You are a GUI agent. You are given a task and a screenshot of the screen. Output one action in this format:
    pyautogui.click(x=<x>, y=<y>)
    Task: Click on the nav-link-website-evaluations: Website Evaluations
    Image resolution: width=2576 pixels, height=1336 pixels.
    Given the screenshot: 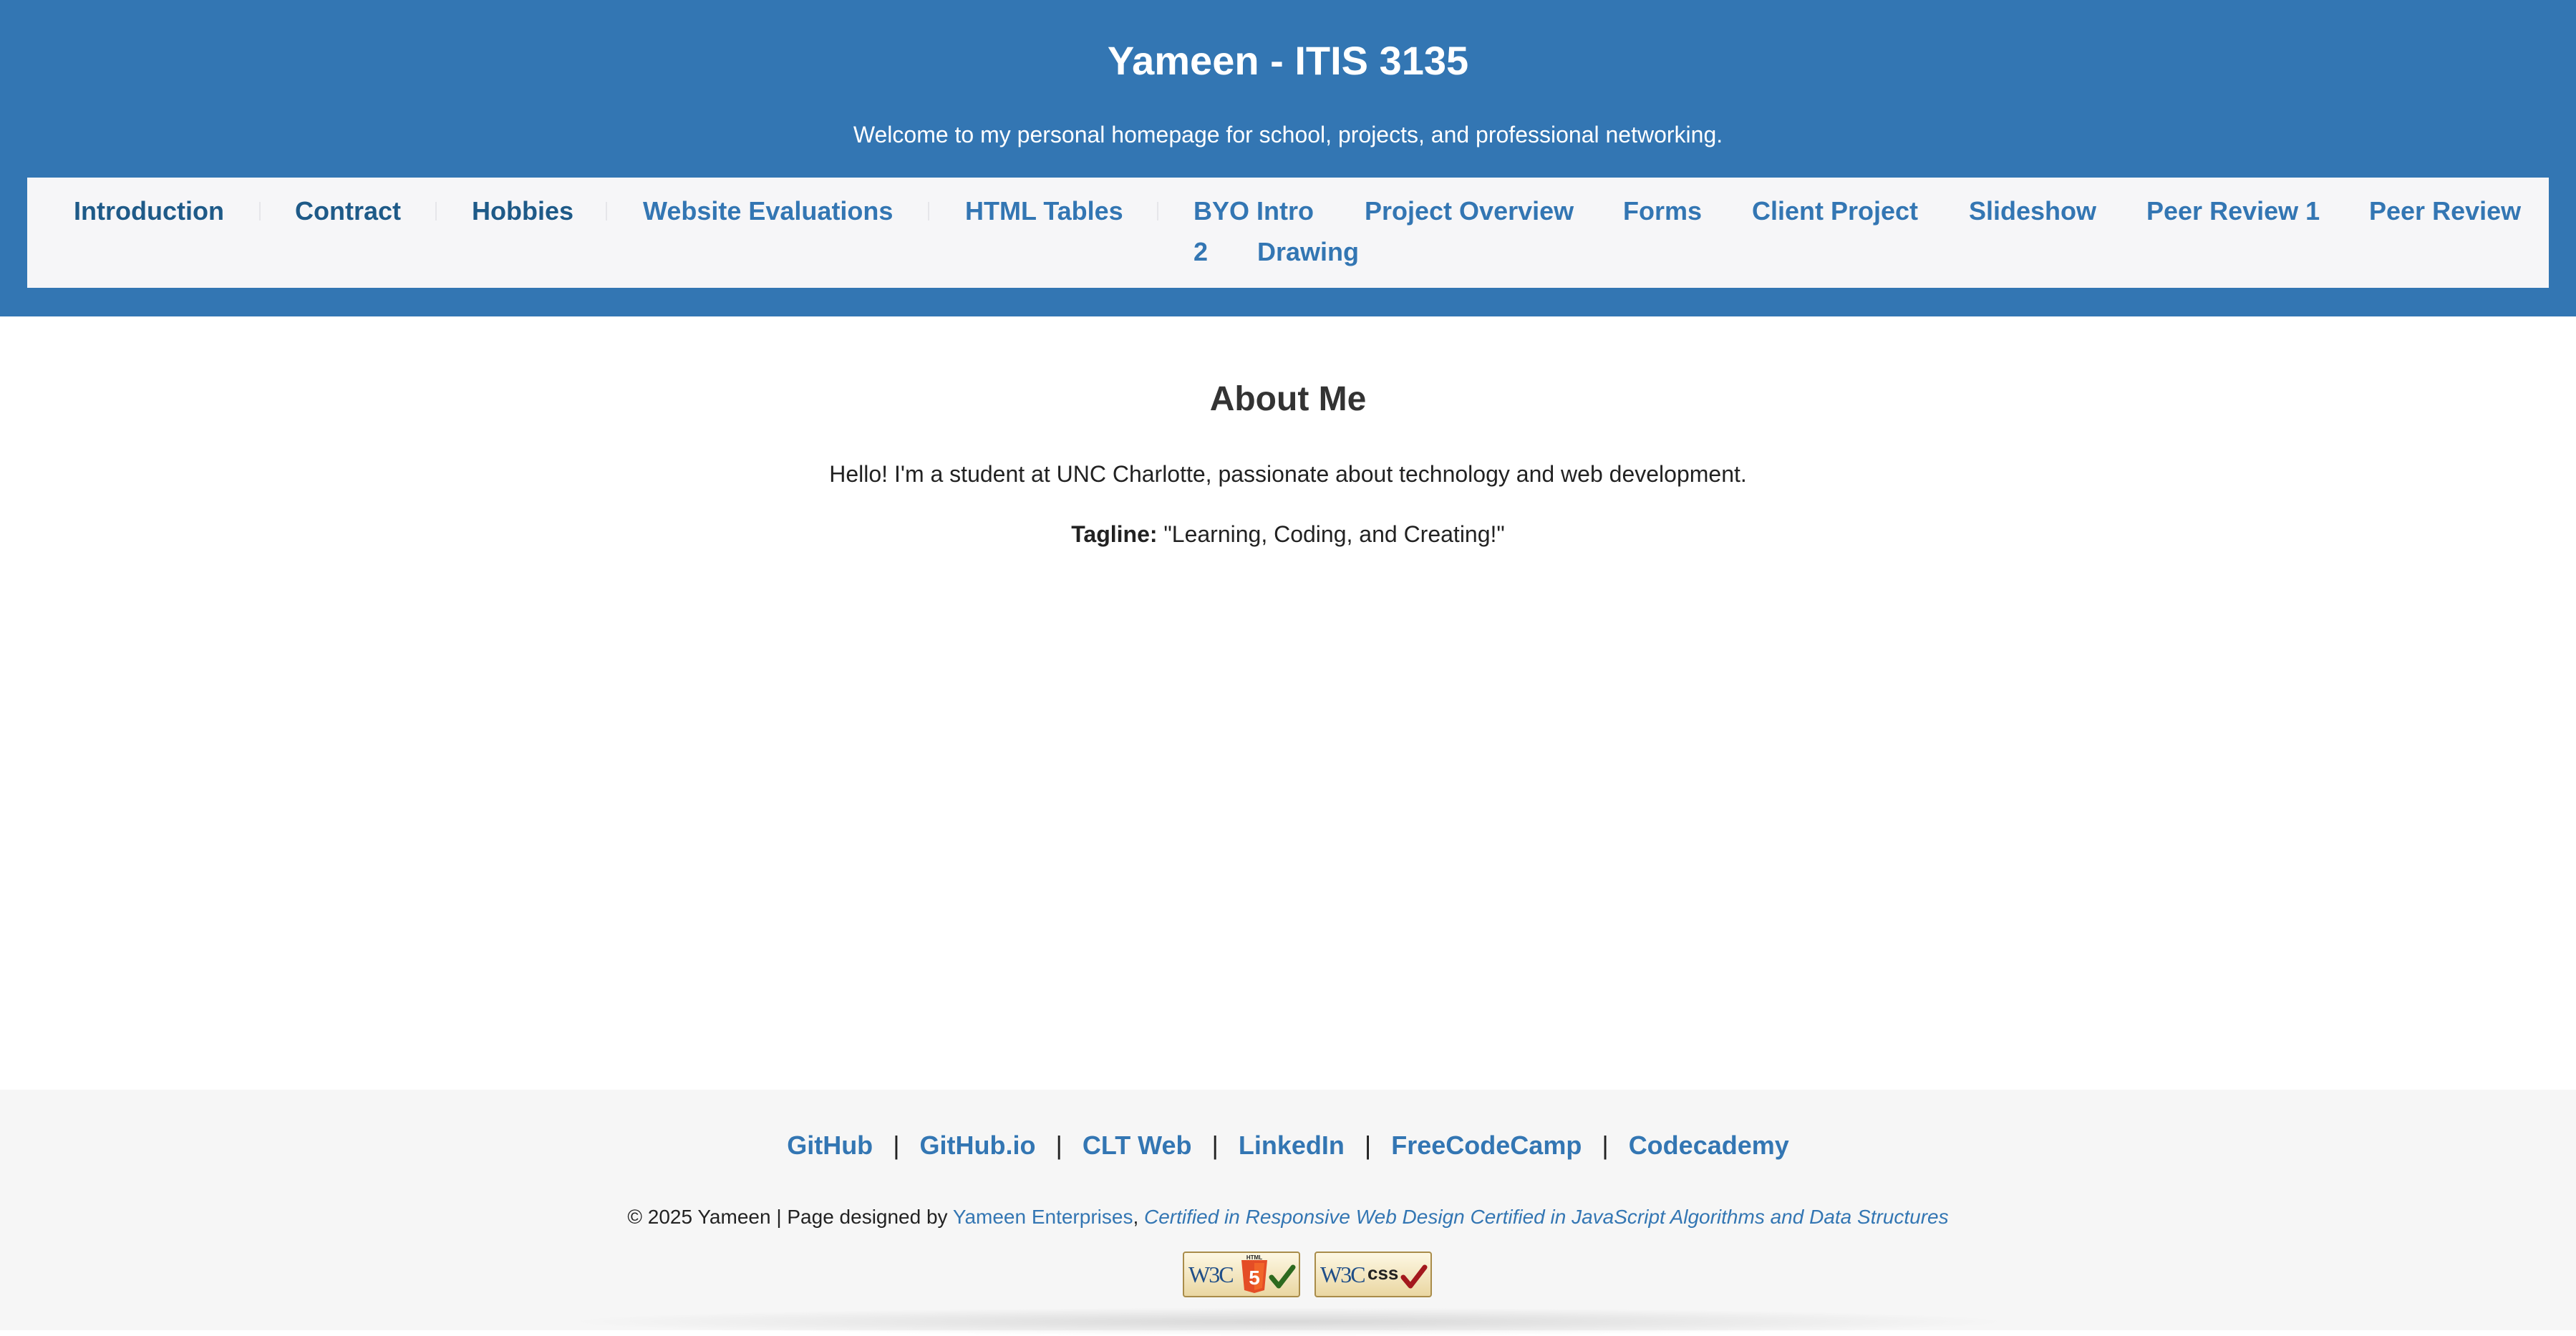 What is the action you would take?
    pyautogui.click(x=768, y=211)
    